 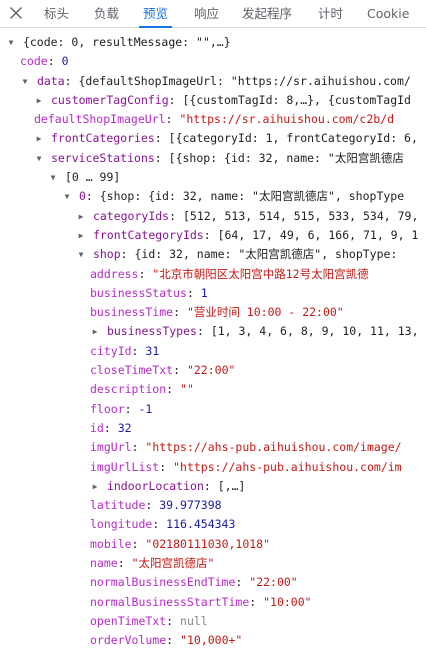 What do you see at coordinates (201, 524) in the screenshot?
I see `json-value: 116.454343` at bounding box center [201, 524].